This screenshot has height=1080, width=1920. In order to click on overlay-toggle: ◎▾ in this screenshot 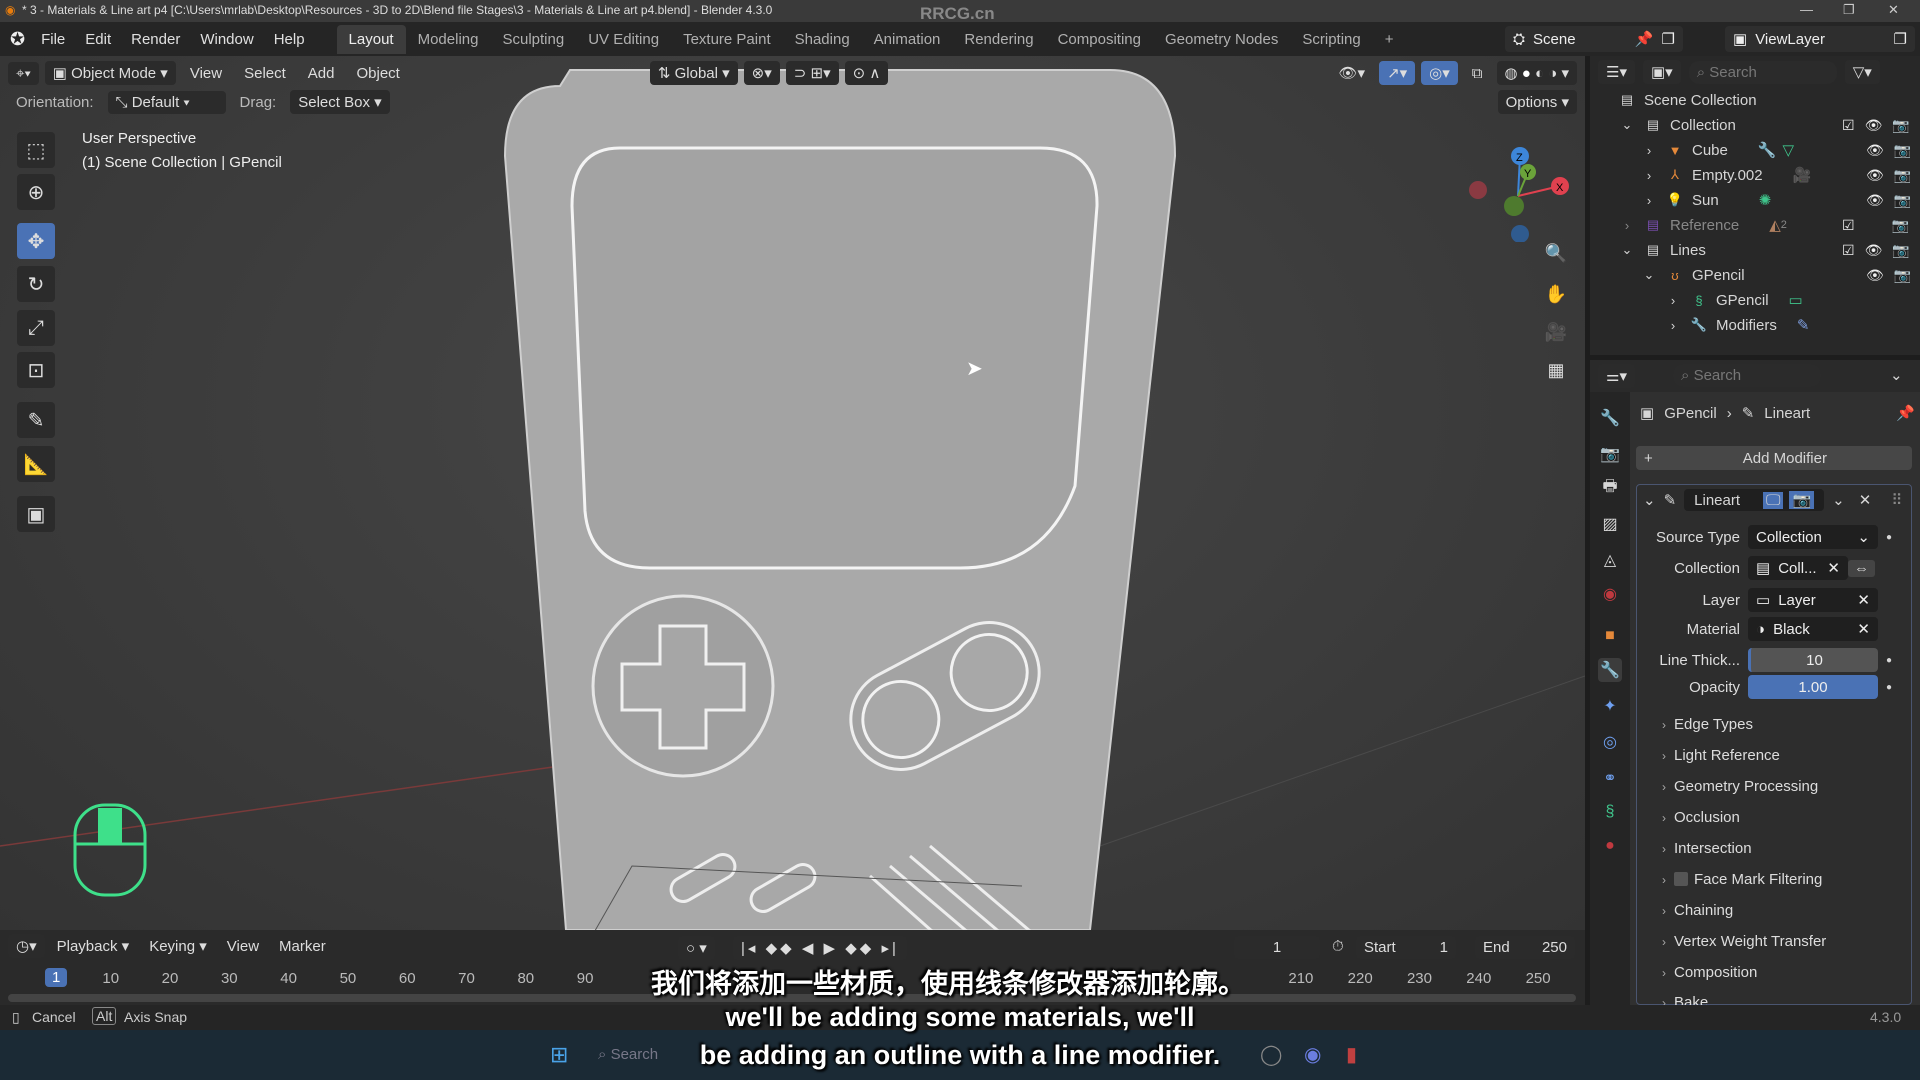, I will do `click(1439, 73)`.